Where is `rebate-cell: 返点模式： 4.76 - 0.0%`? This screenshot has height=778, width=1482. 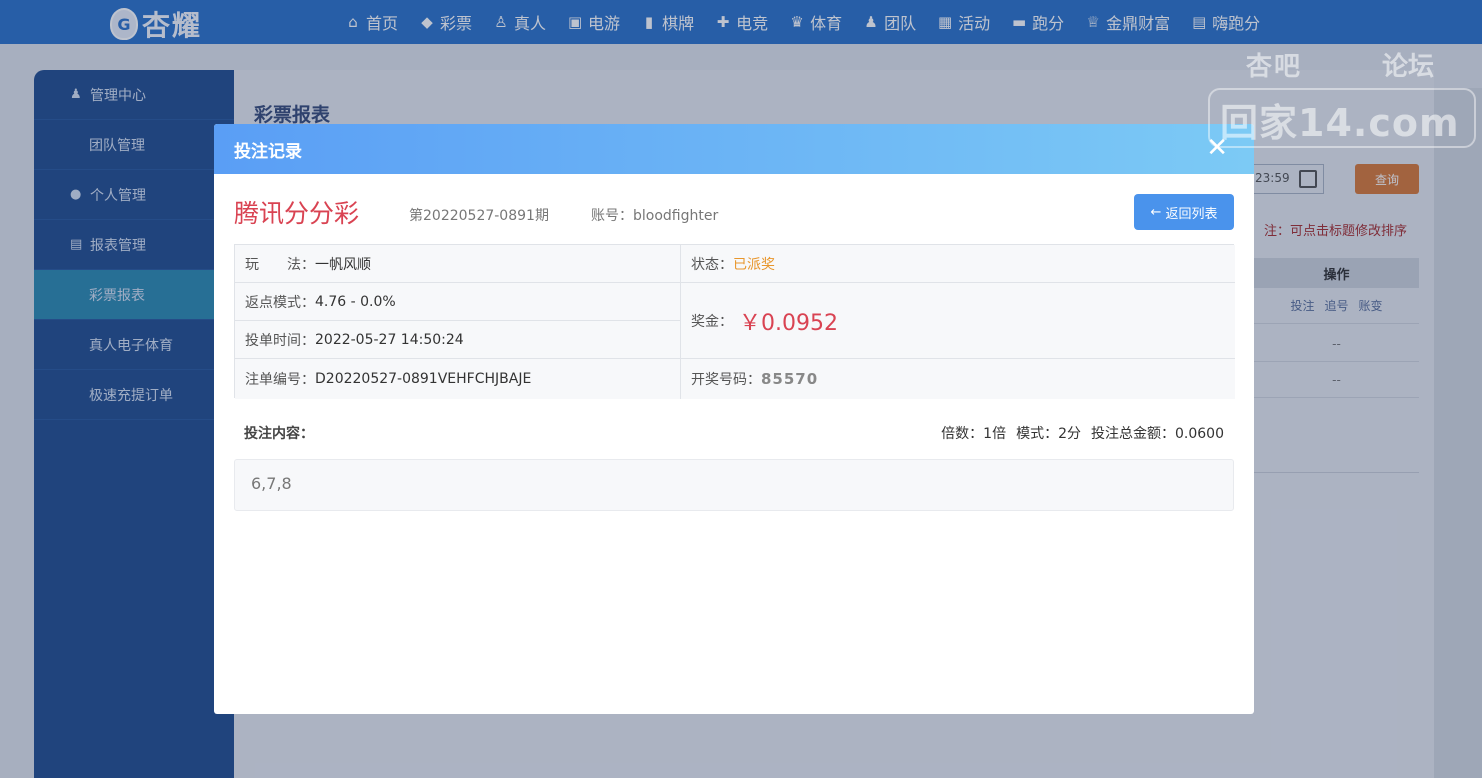
rebate-cell: 返点模式： 4.76 - 0.0% is located at coordinates (458, 302).